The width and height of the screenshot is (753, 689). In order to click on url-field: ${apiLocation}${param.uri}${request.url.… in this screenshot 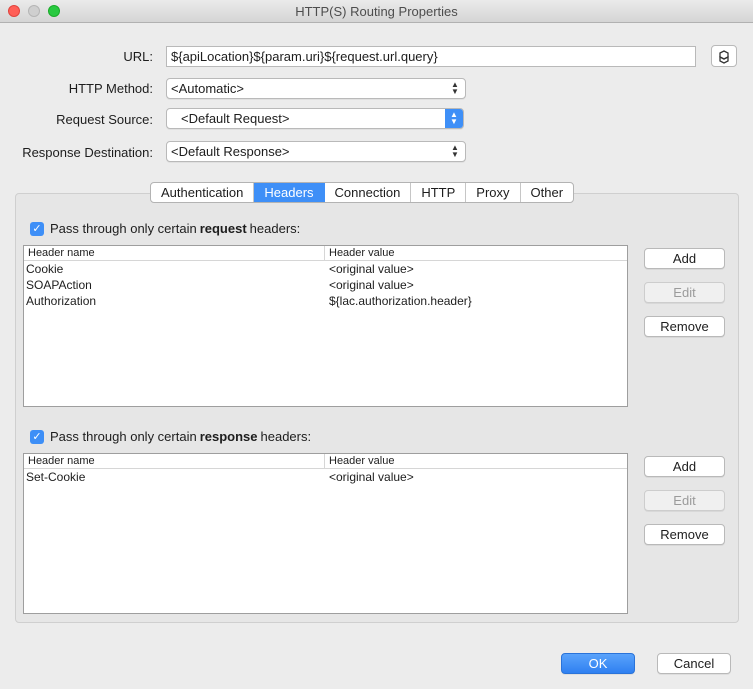, I will do `click(431, 56)`.